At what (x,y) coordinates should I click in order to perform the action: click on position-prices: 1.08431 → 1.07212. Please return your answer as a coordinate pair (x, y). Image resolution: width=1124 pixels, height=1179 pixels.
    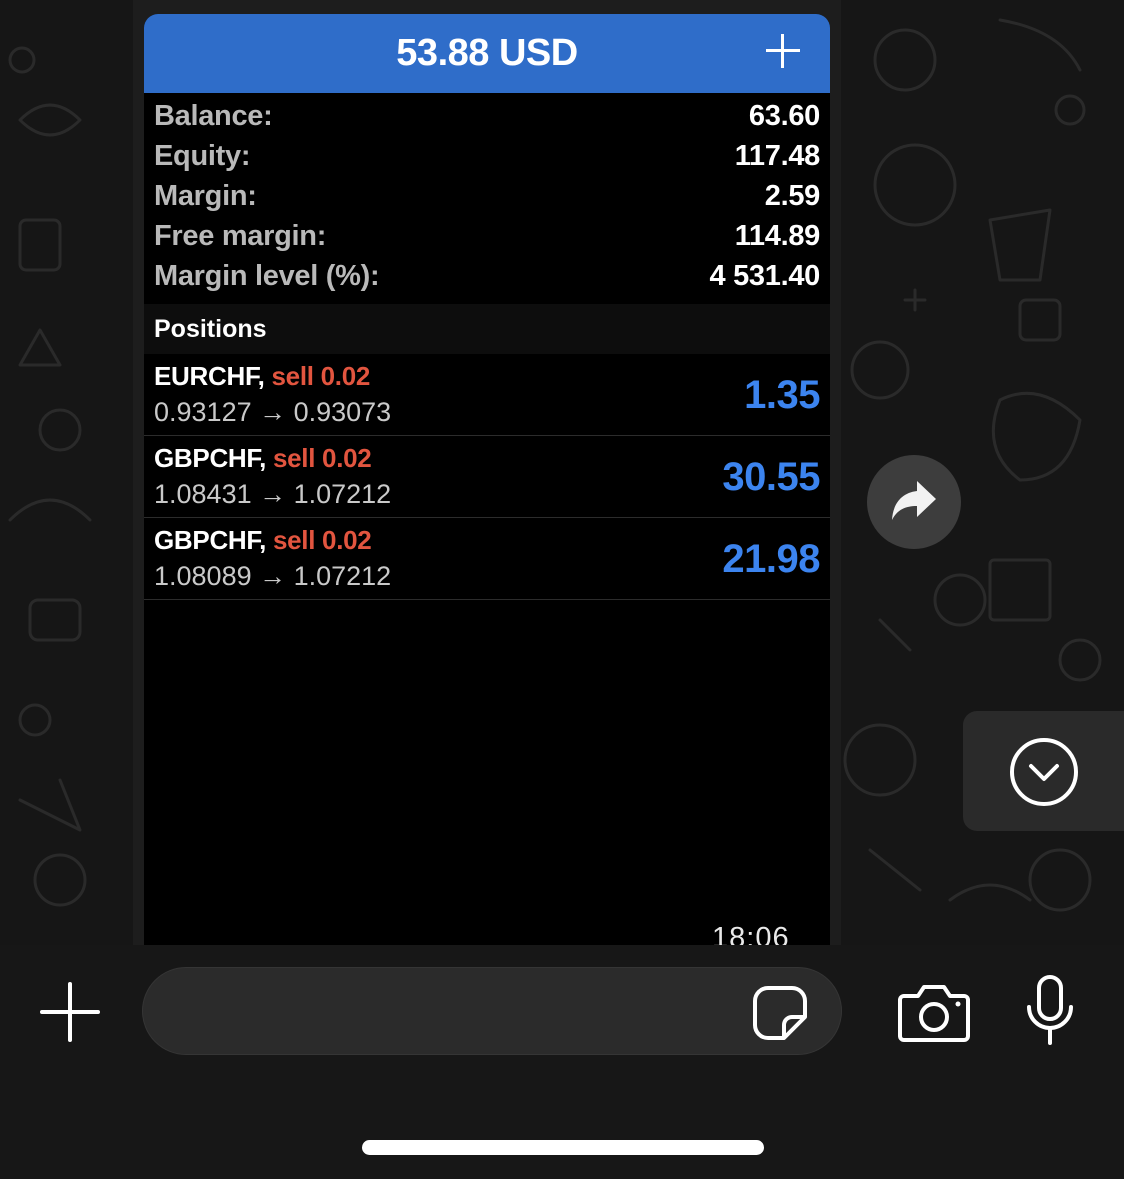
    Looking at the image, I should click on (273, 494).